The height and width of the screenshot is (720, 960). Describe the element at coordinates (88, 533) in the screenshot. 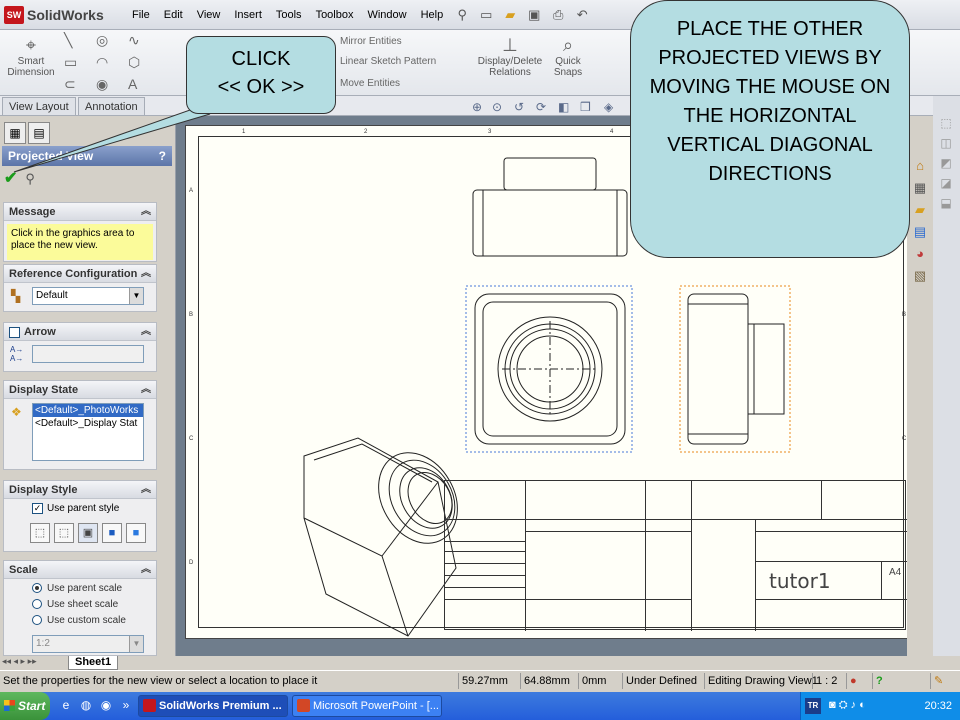

I see `hidden-lines-removed-icon: ▣` at that location.